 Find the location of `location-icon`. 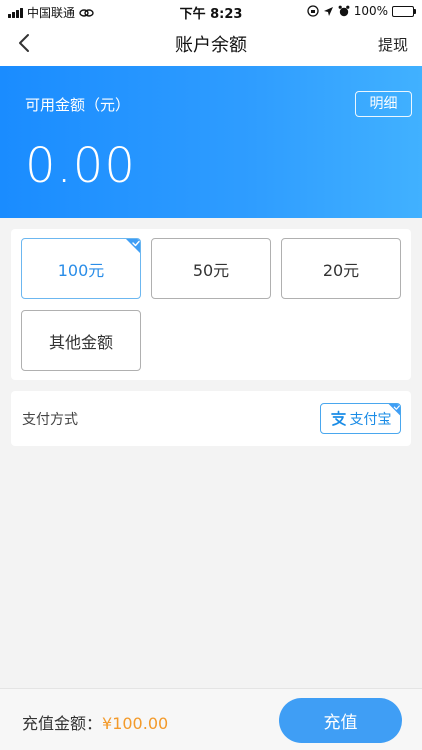

location-icon is located at coordinates (328, 11).